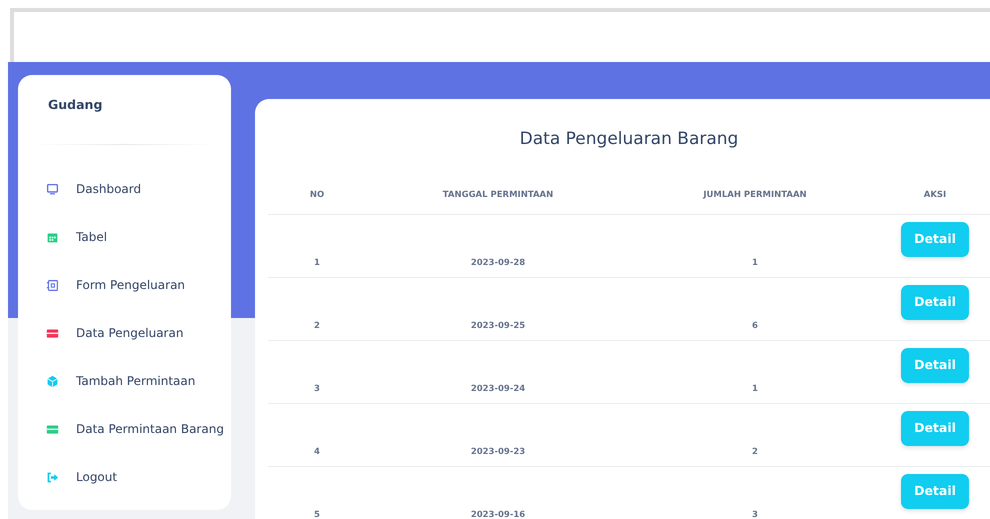 The width and height of the screenshot is (990, 519). I want to click on sidebar-item: Dashboard, so click(124, 189).